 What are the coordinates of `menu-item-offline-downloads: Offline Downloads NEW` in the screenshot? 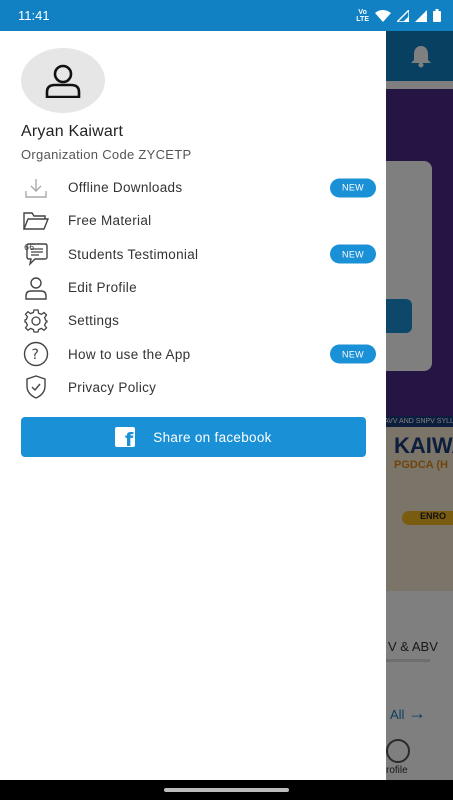 It's located at (193, 187).